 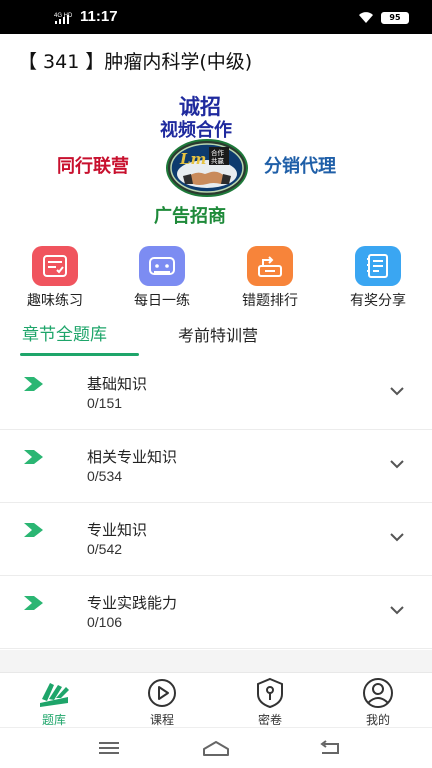 What do you see at coordinates (218, 334) in the screenshot?
I see `tab-exam-camp: 考前特训营` at bounding box center [218, 334].